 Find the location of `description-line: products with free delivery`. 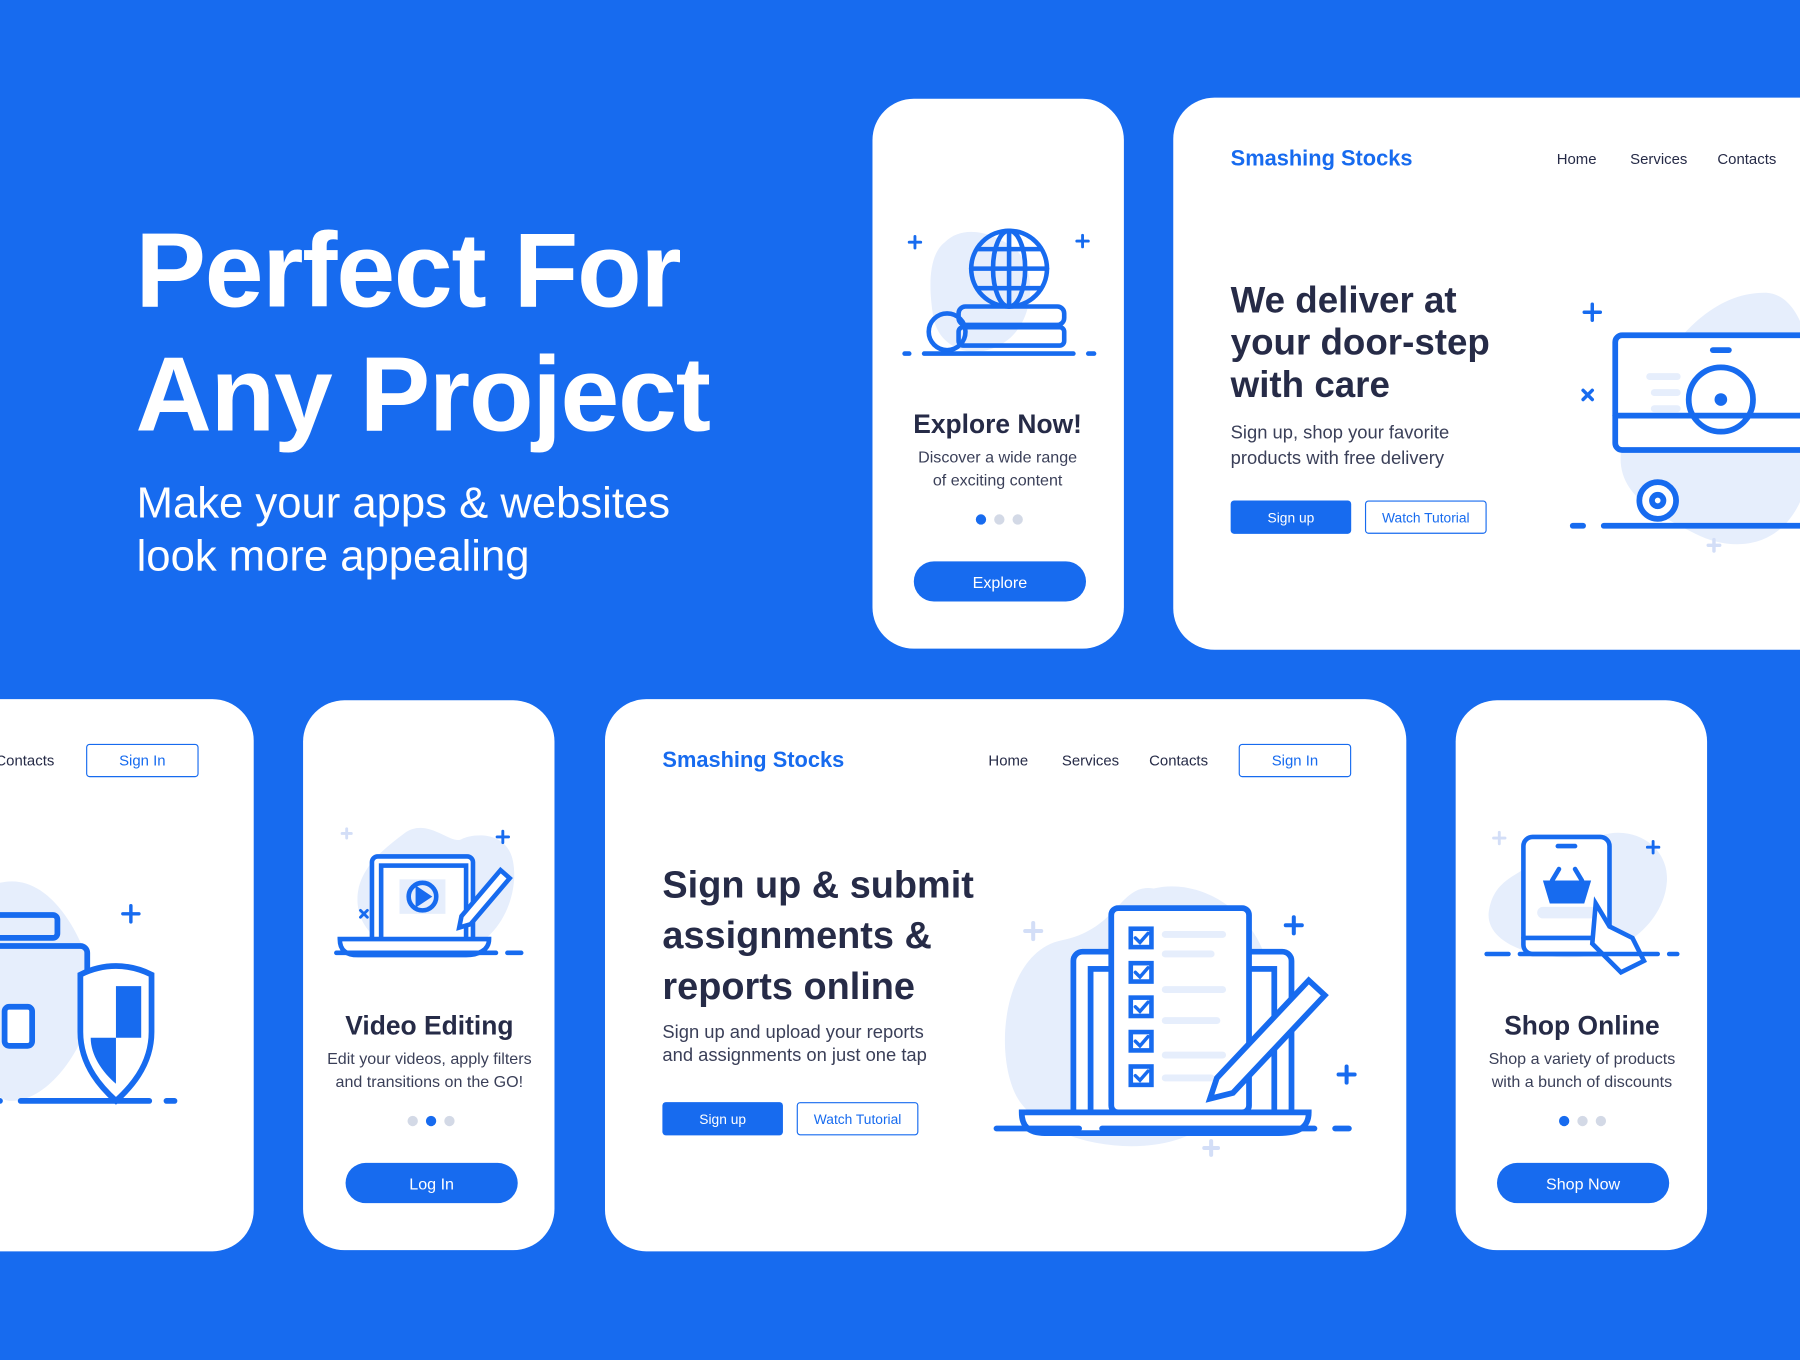

description-line: products with free delivery is located at coordinates (1337, 458).